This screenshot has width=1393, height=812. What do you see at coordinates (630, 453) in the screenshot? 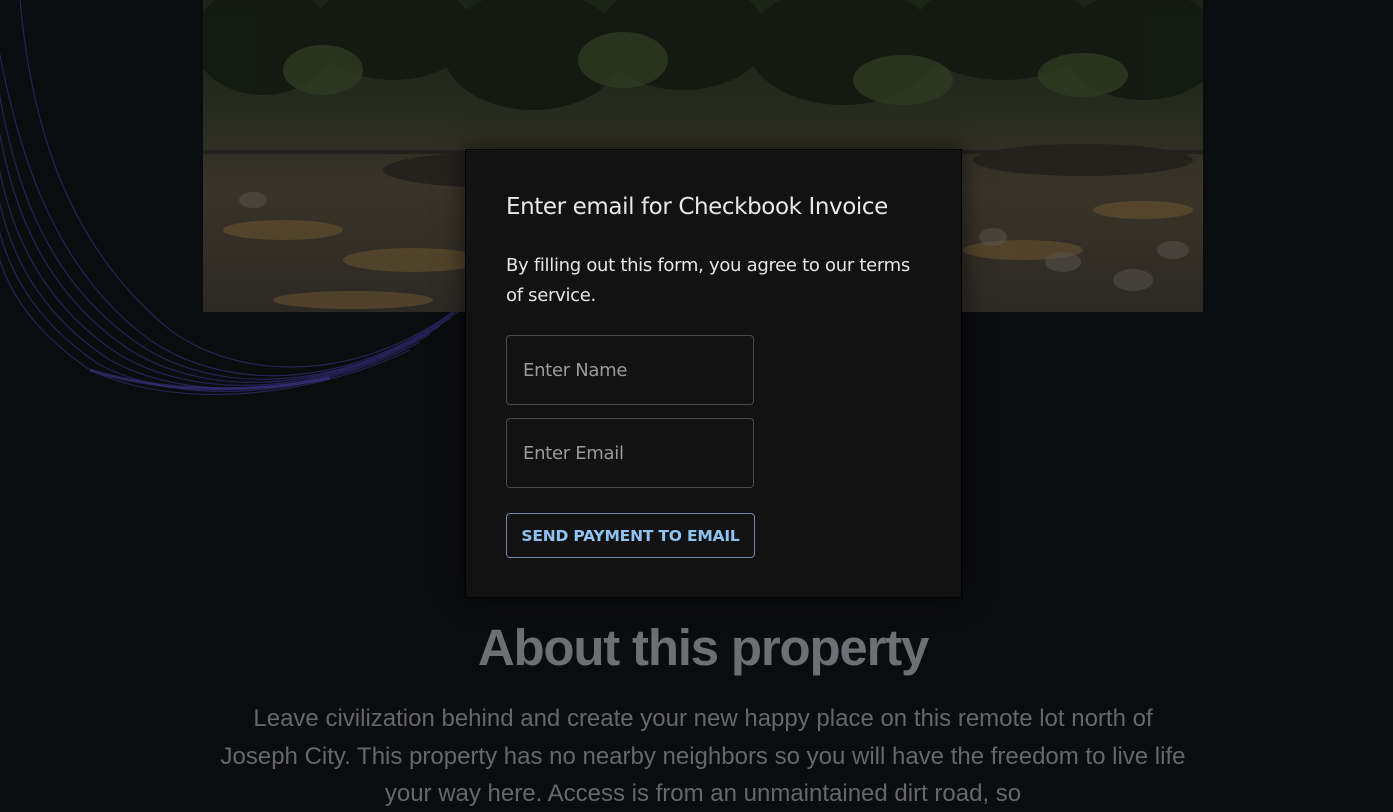
I see `email-input` at bounding box center [630, 453].